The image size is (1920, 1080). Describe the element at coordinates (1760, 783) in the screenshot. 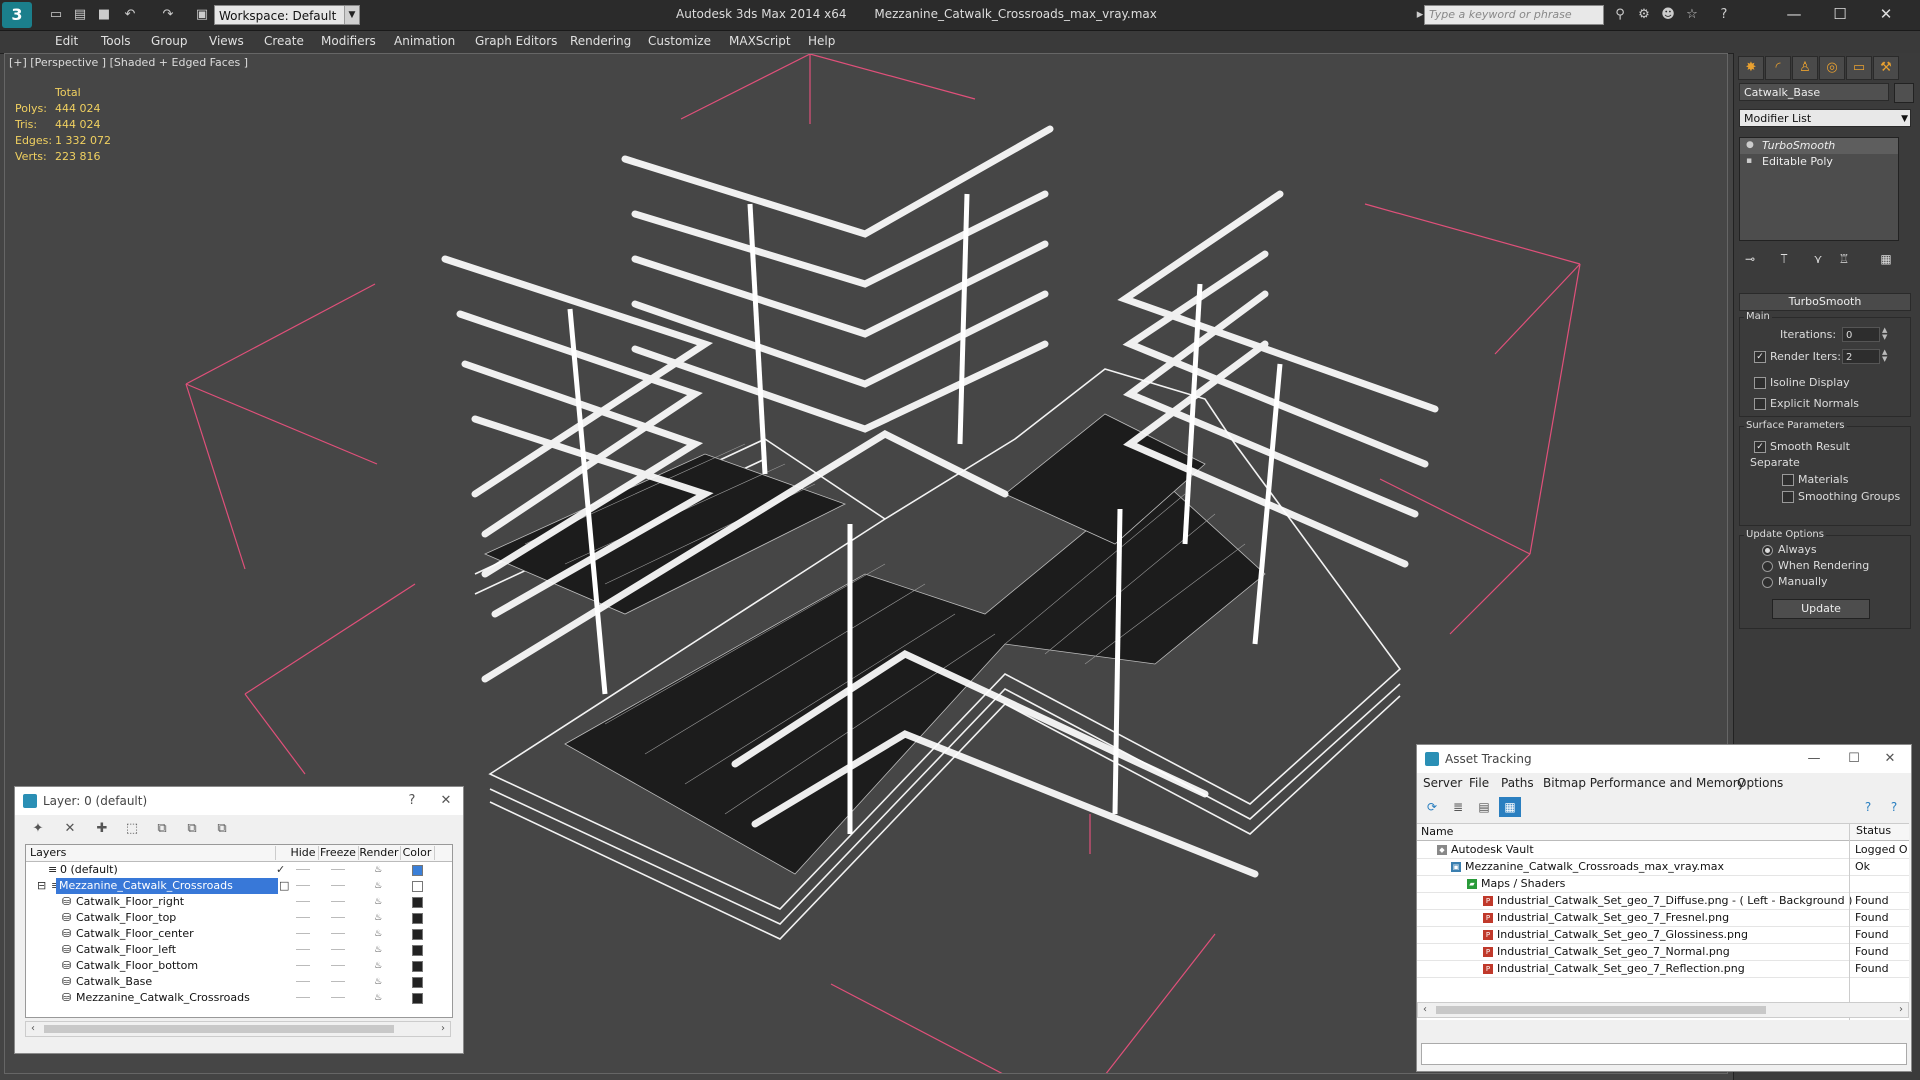

I see `asset-menu-options: Options` at that location.